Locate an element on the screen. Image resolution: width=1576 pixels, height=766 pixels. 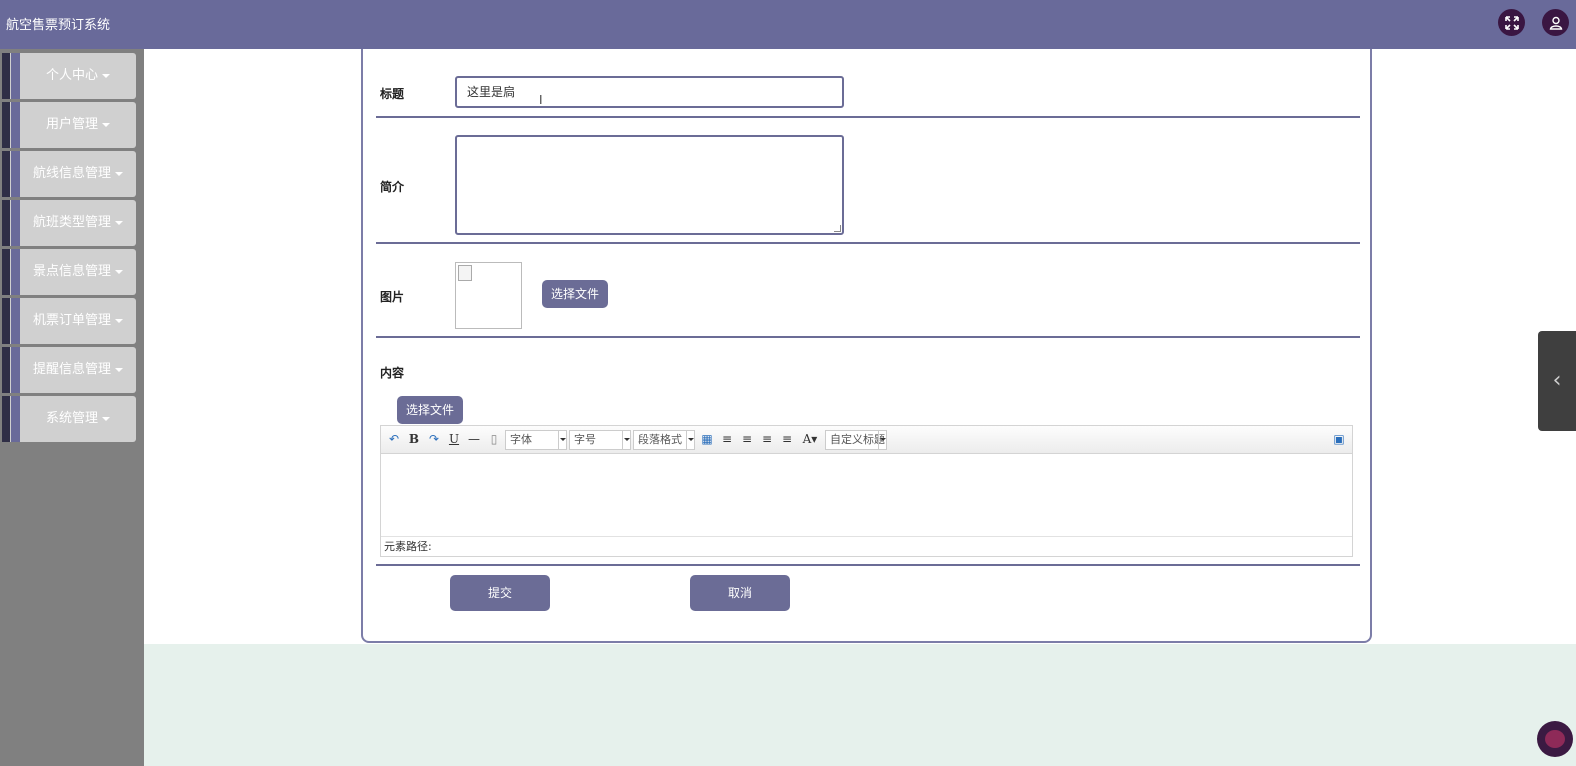
undo-icon: ↶ is located at coordinates (394, 439).